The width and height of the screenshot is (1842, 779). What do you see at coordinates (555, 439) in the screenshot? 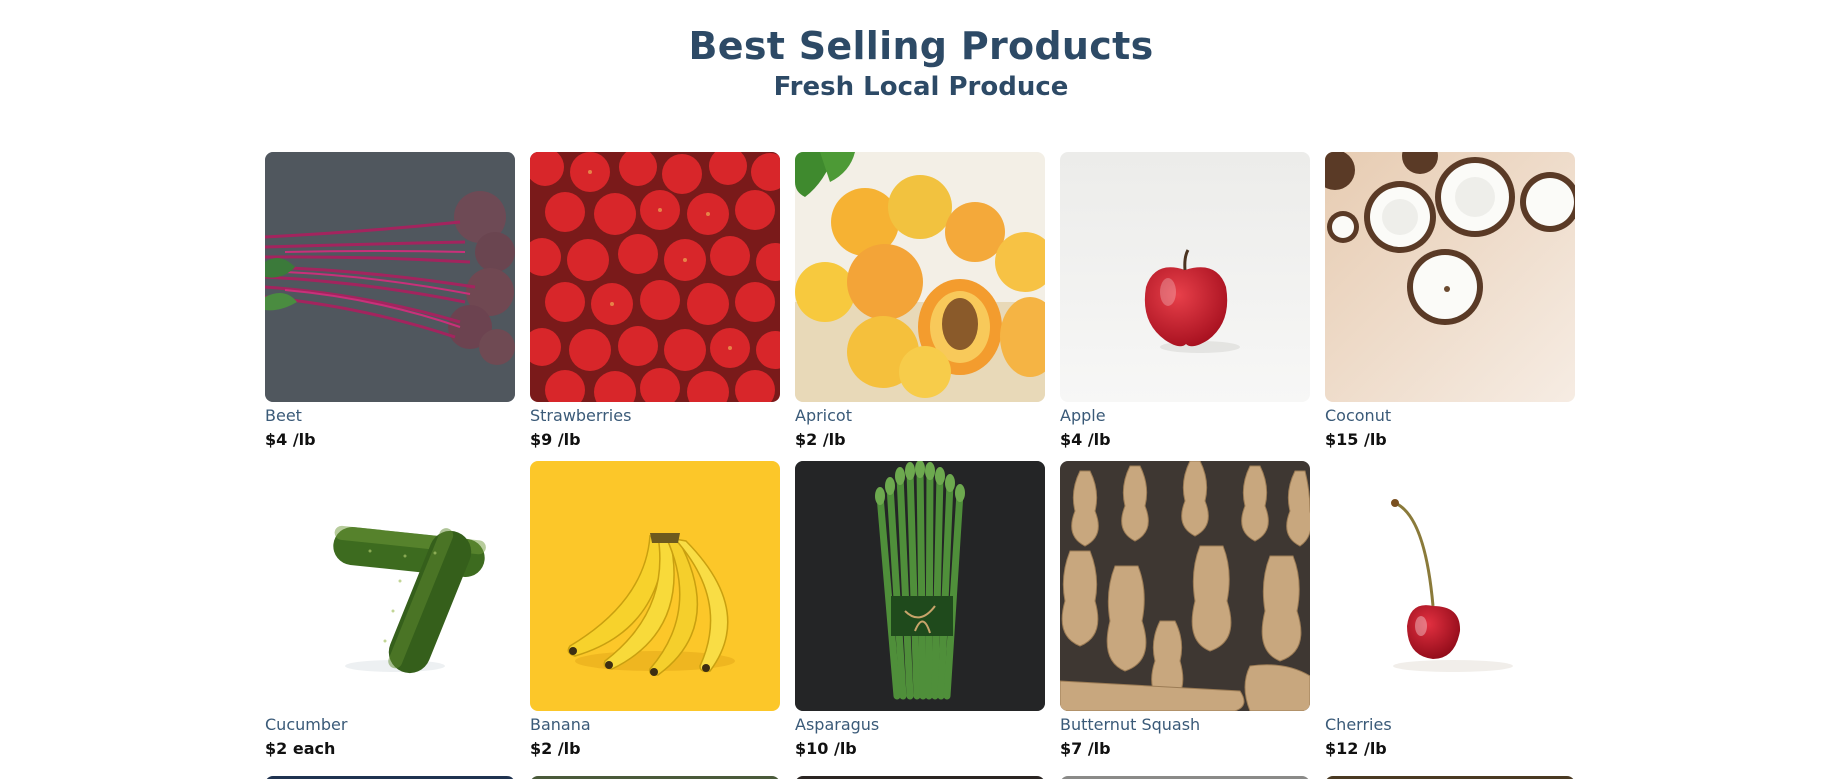
I see `product-price: $9 /lb` at bounding box center [555, 439].